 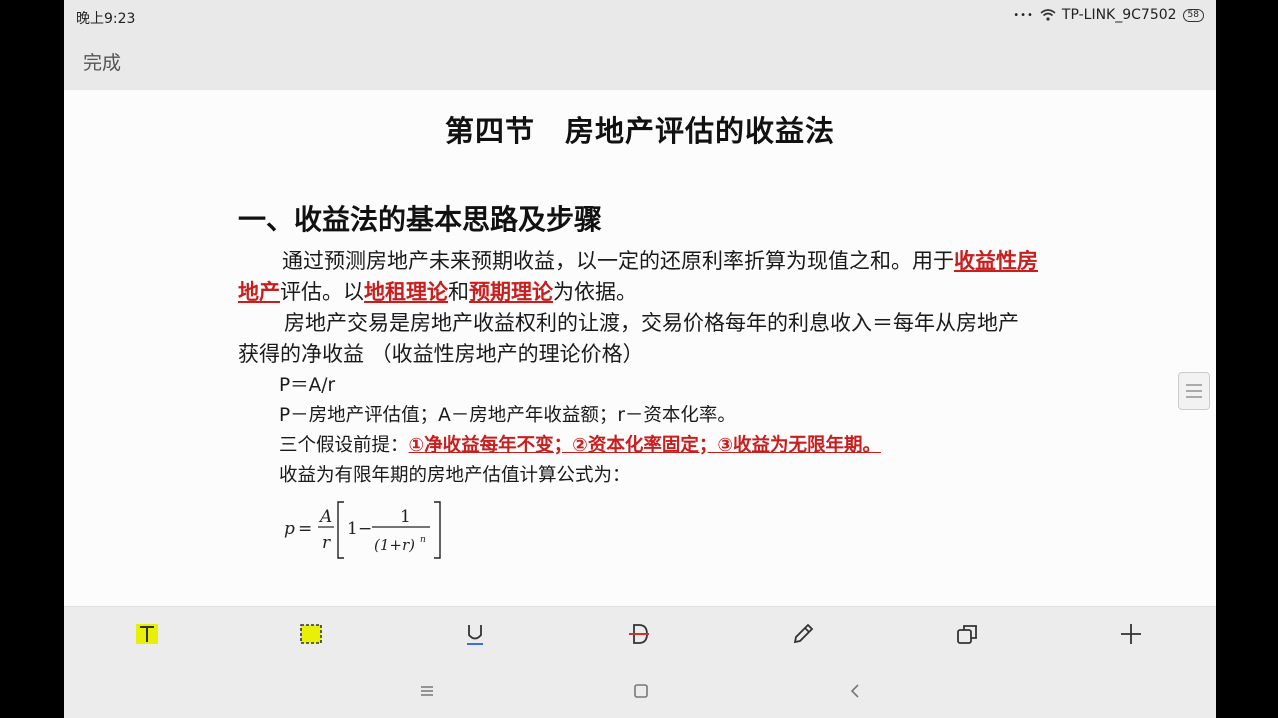 I want to click on formula-p: p, so click(x=289, y=529).